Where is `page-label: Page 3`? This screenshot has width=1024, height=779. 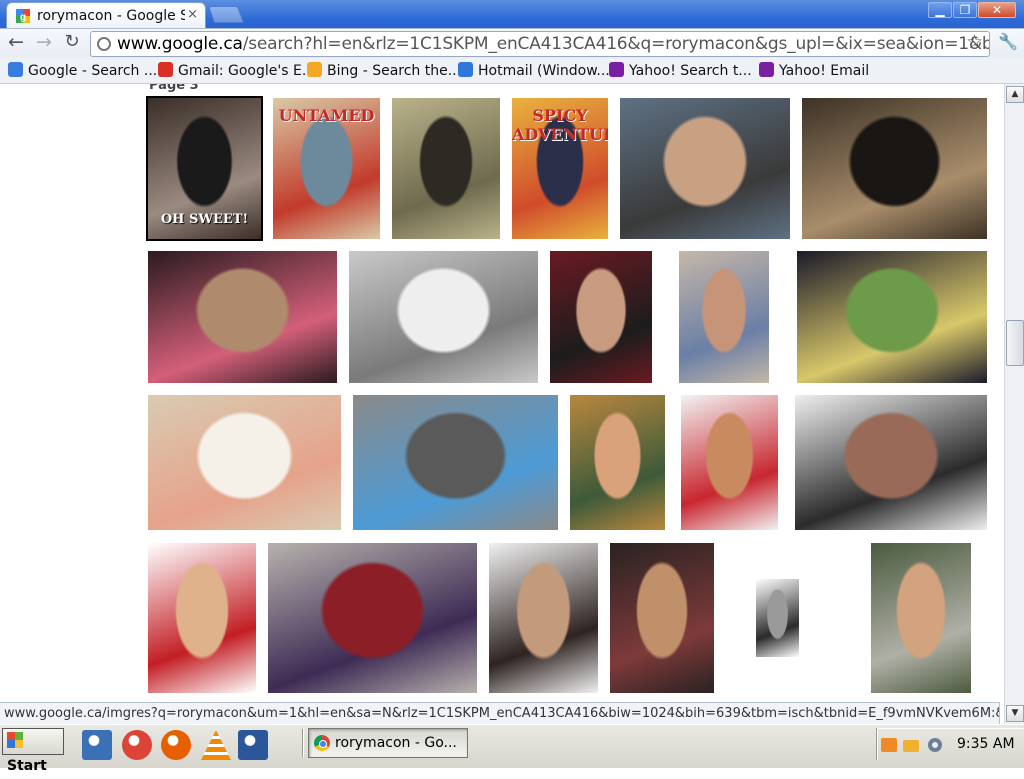 page-label: Page 3 is located at coordinates (174, 88).